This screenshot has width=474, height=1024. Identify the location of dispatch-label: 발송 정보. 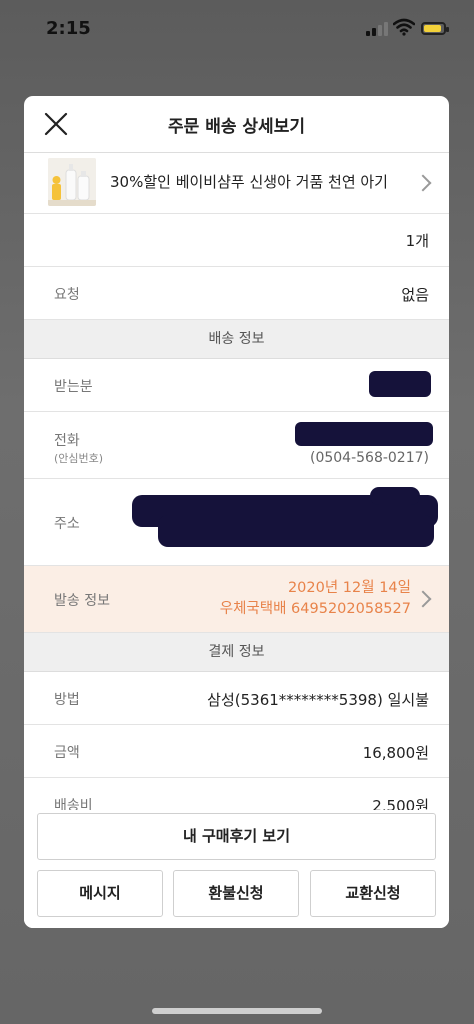
(82, 601).